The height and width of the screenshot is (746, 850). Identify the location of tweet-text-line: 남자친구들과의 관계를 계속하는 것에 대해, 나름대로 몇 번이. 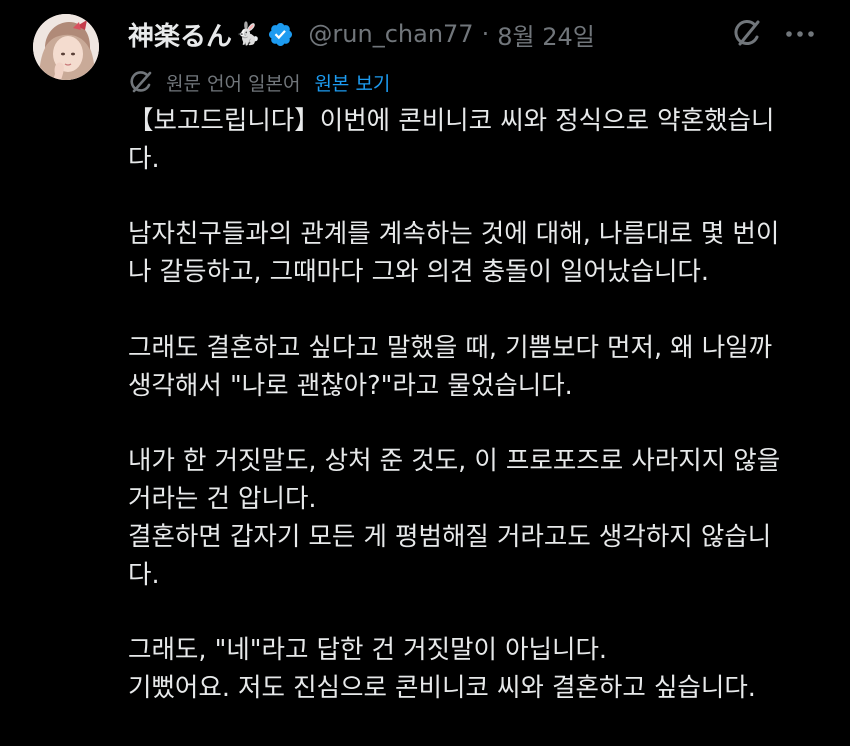
(454, 234).